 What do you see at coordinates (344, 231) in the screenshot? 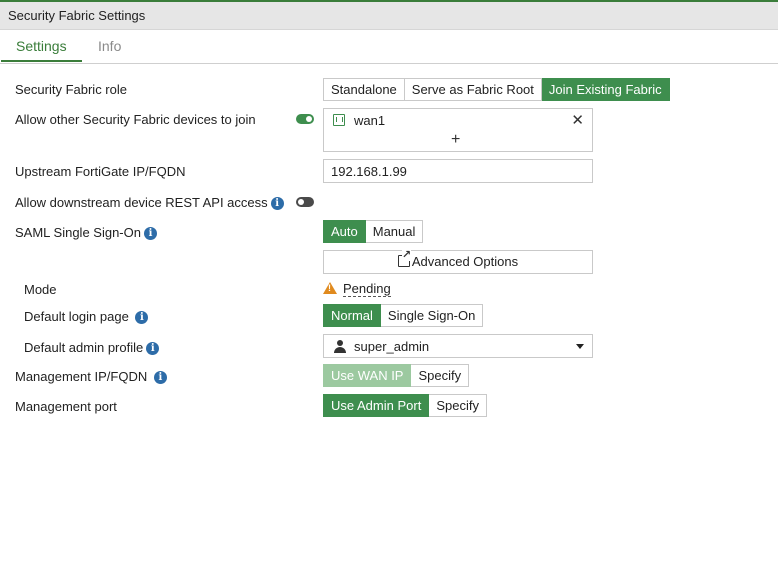
I see `saml-auto-option: Auto` at bounding box center [344, 231].